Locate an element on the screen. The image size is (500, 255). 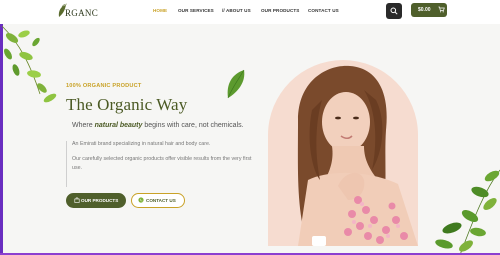
nav-about-us: // ABOUT US is located at coordinates (236, 10).